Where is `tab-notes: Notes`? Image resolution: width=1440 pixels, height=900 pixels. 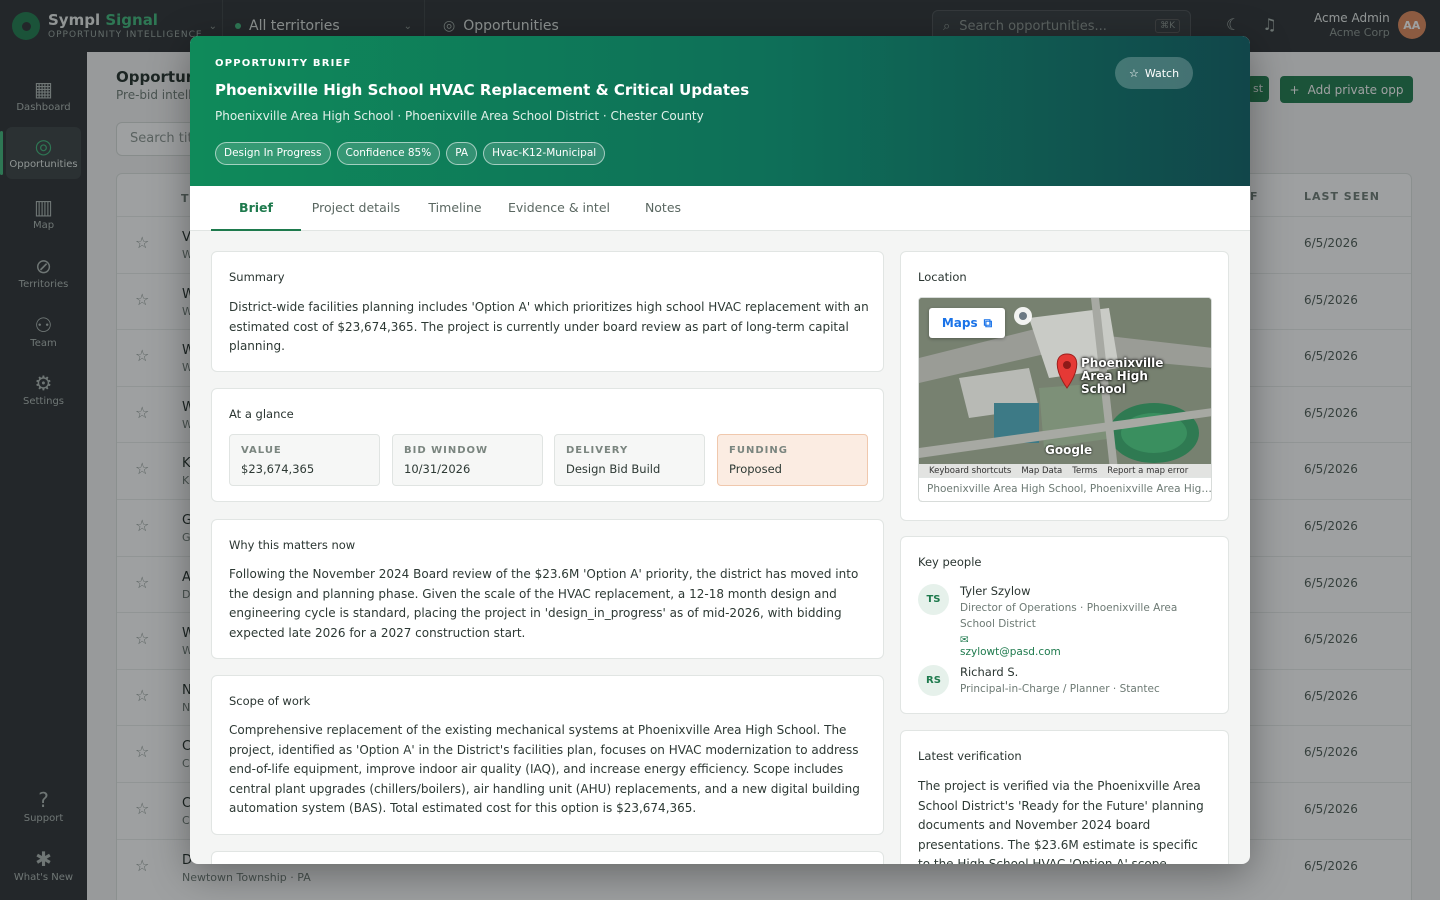 tab-notes: Notes is located at coordinates (663, 208).